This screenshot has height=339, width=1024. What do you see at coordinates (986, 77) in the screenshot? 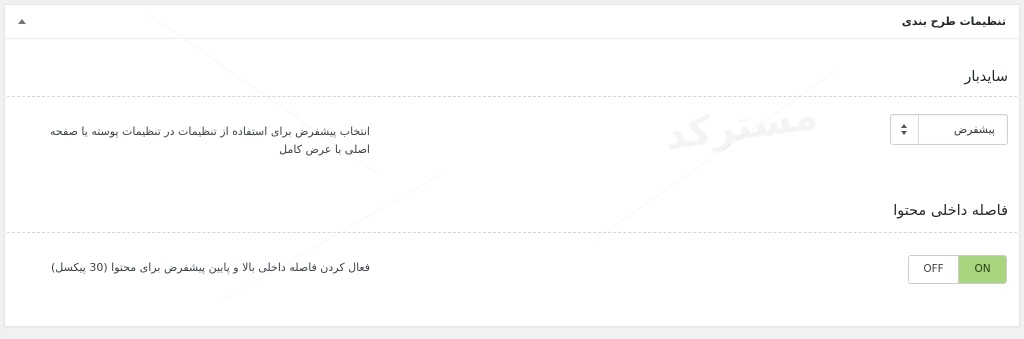
I see `sidebar-section-title: سایدبار` at bounding box center [986, 77].